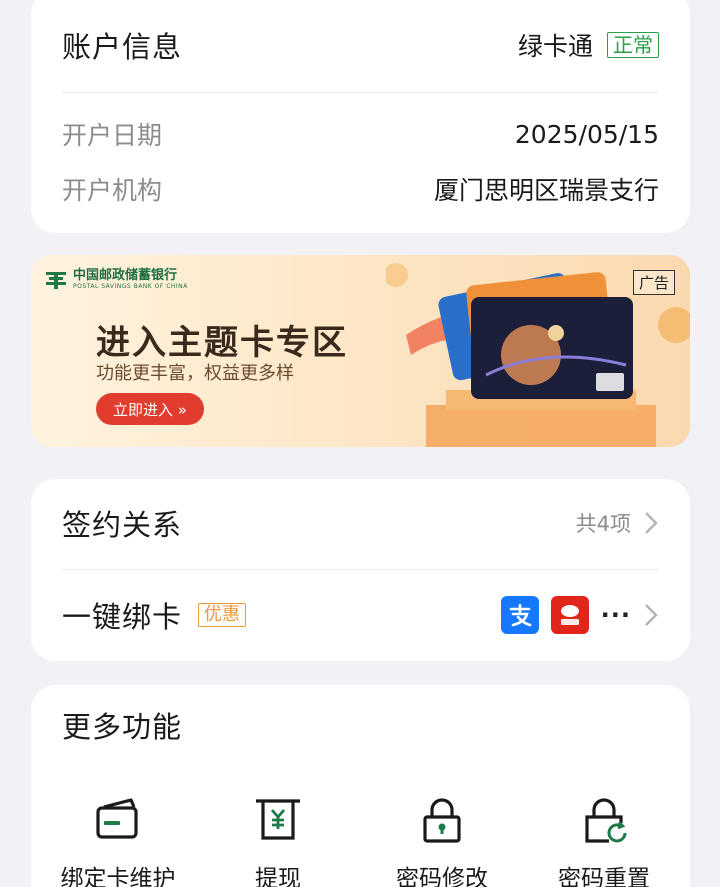  I want to click on feature-withdraw: 提现, so click(278, 841).